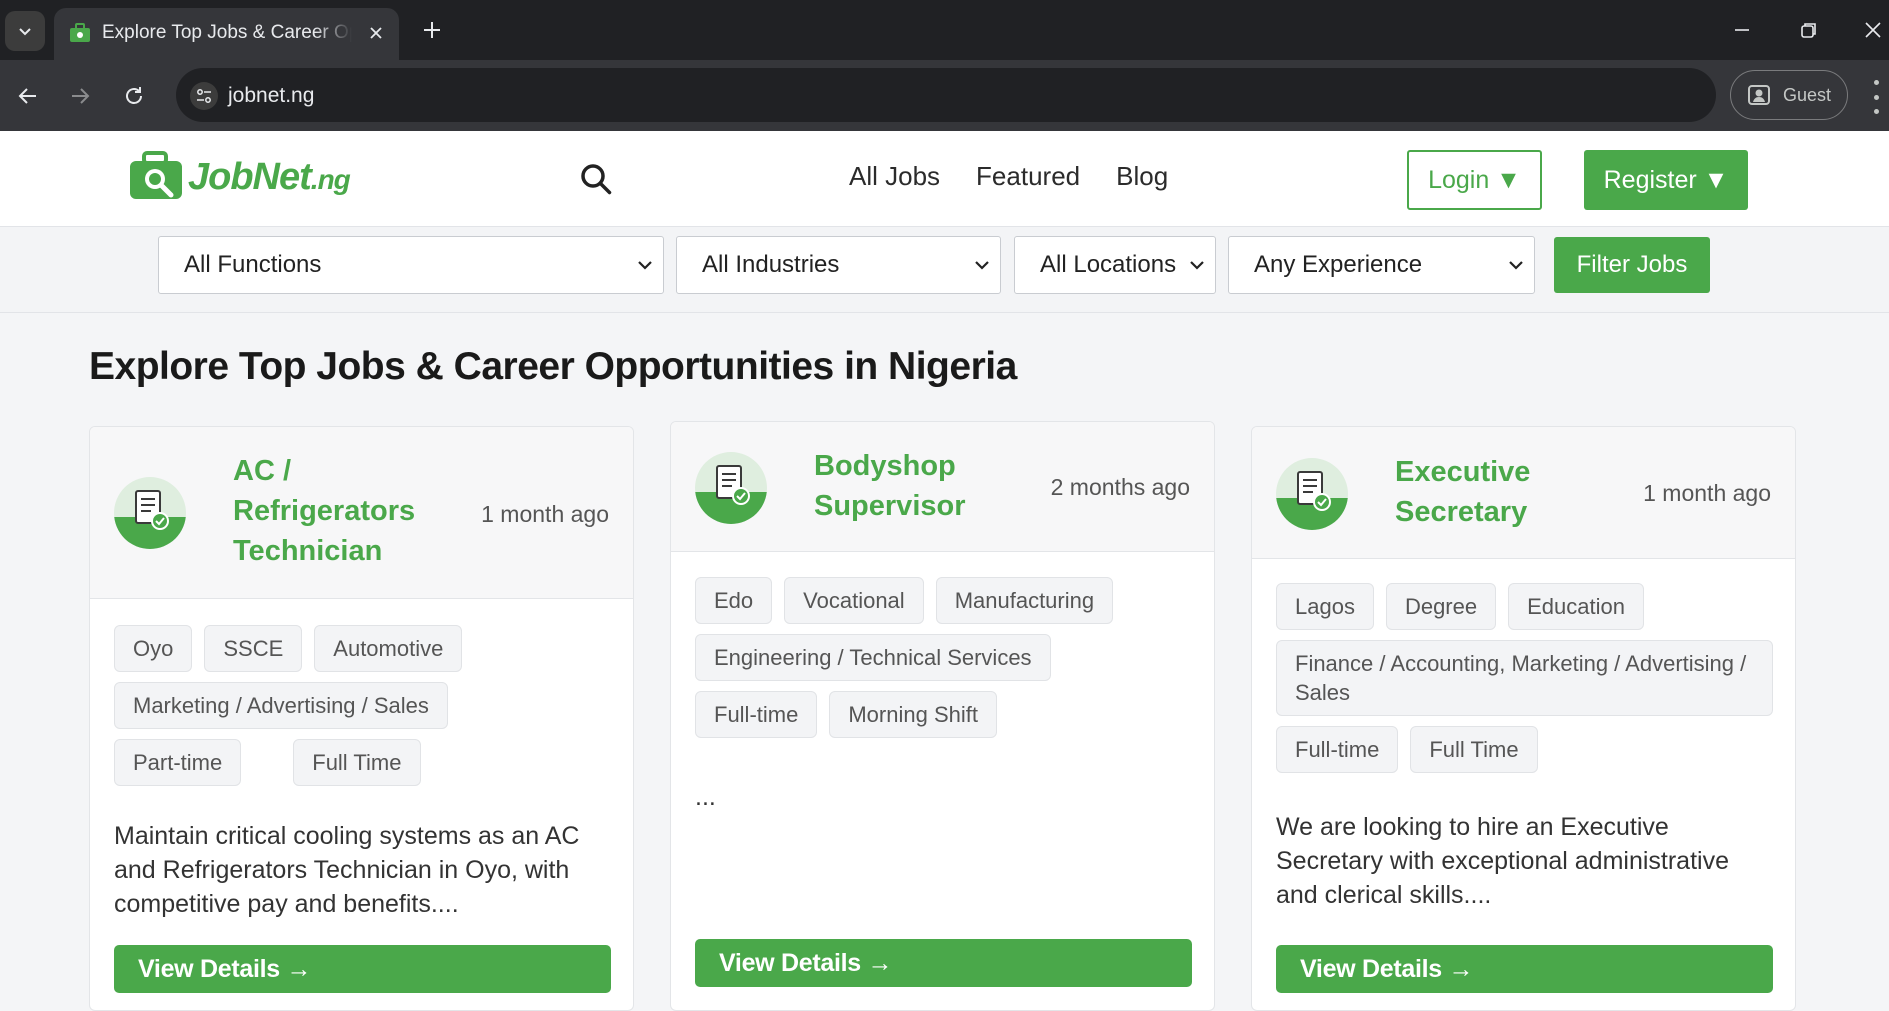  Describe the element at coordinates (1028, 176) in the screenshot. I see `nav-featured: Featured` at that location.